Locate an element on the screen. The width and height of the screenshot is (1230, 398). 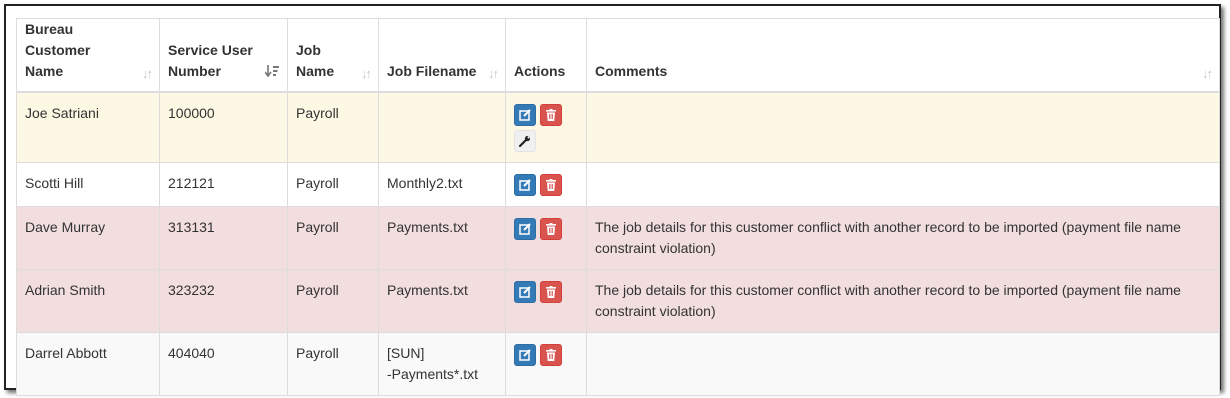
col-header-job-name: Job Name ↓↑ is located at coordinates (333, 55).